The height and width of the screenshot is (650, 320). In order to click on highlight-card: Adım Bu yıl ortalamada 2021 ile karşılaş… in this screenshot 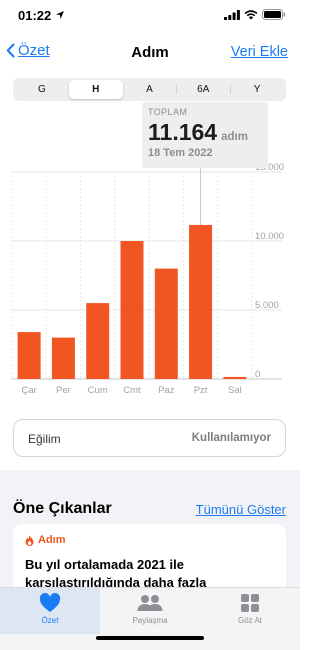, I will do `click(149, 559)`.